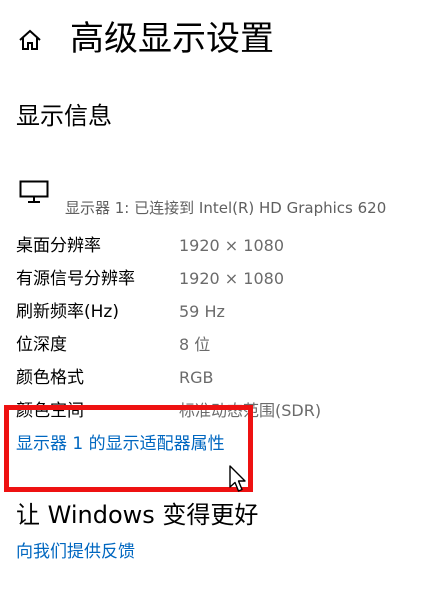 This screenshot has height=603, width=432. I want to click on info-label: 有源信号分辨率, so click(75, 279).